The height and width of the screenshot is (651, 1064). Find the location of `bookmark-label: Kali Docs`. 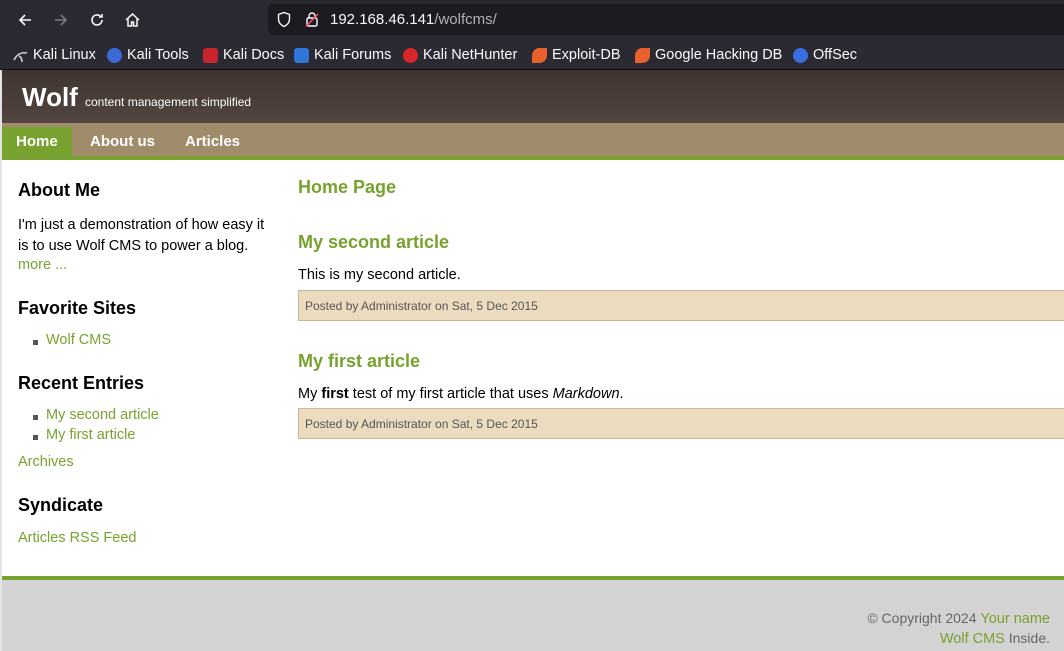

bookmark-label: Kali Docs is located at coordinates (254, 55).